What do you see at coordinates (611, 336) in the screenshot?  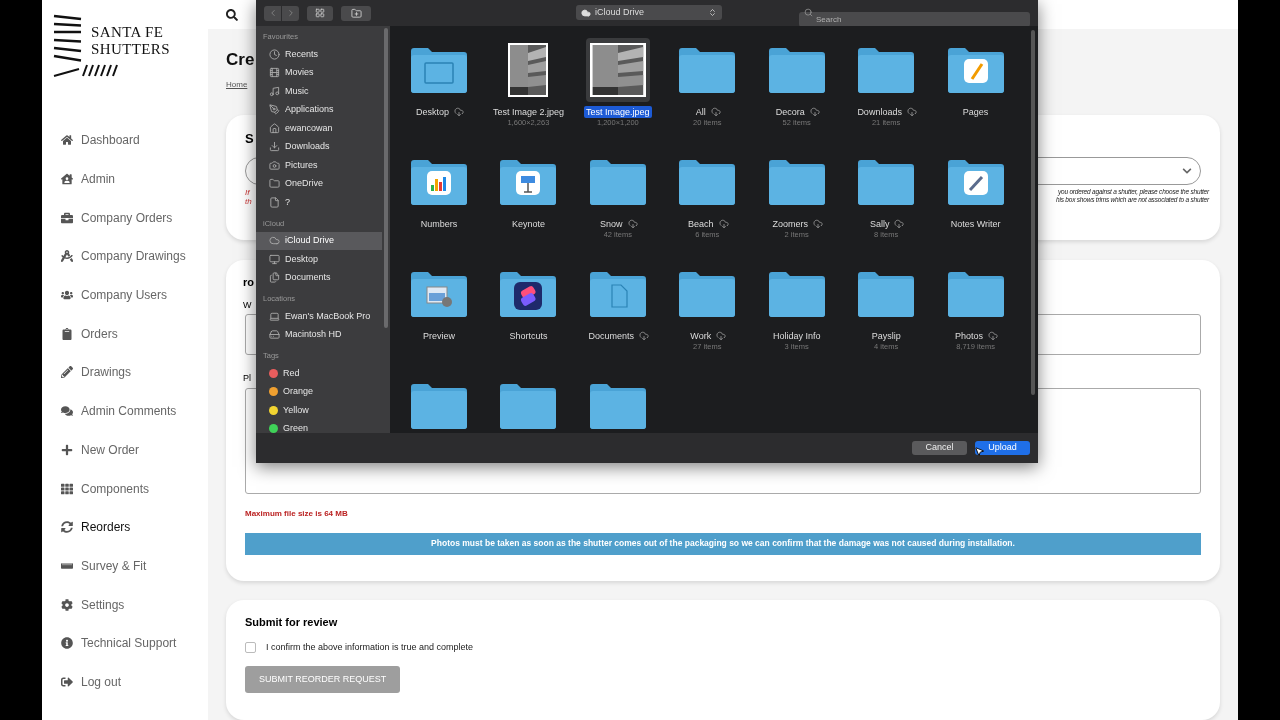 I see `file-name: Documents` at bounding box center [611, 336].